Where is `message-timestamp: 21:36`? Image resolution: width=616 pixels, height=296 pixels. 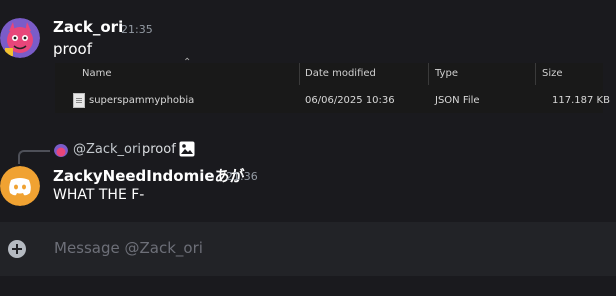 message-timestamp: 21:36 is located at coordinates (242, 176).